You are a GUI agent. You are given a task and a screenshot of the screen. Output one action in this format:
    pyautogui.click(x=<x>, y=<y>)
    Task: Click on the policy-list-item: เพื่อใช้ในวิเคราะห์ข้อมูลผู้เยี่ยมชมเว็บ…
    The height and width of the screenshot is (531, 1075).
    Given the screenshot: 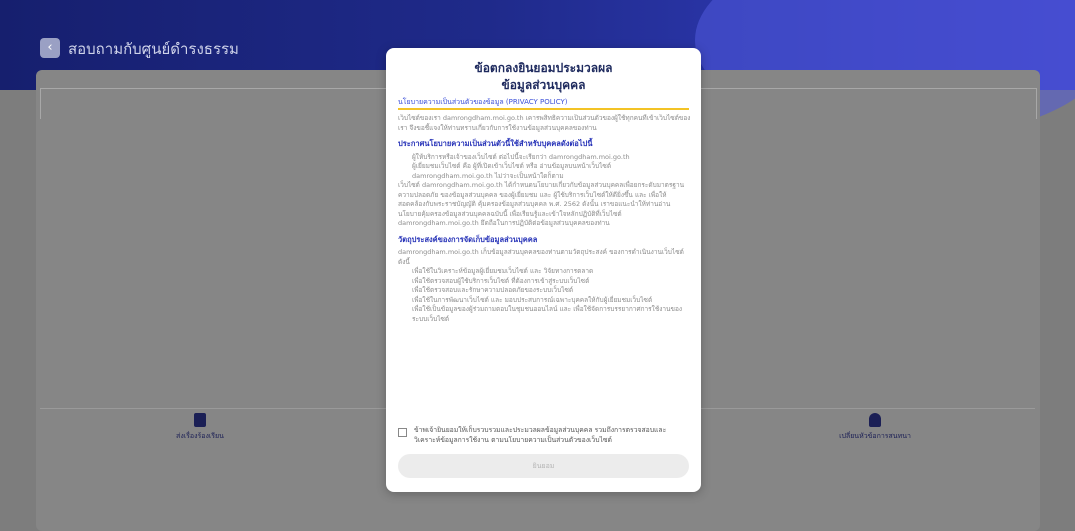 What is the action you would take?
    pyautogui.click(x=503, y=271)
    